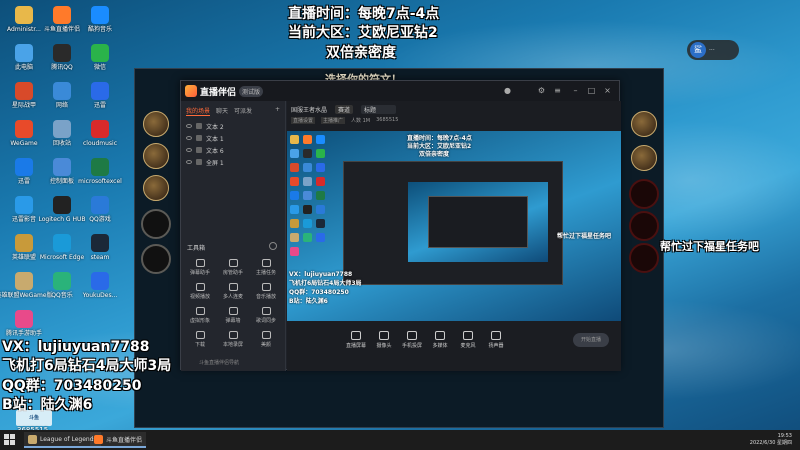 The height and width of the screenshot is (450, 800). Describe the element at coordinates (243, 111) in the screenshot. I see `tab-dispatch: 可派发` at that location.